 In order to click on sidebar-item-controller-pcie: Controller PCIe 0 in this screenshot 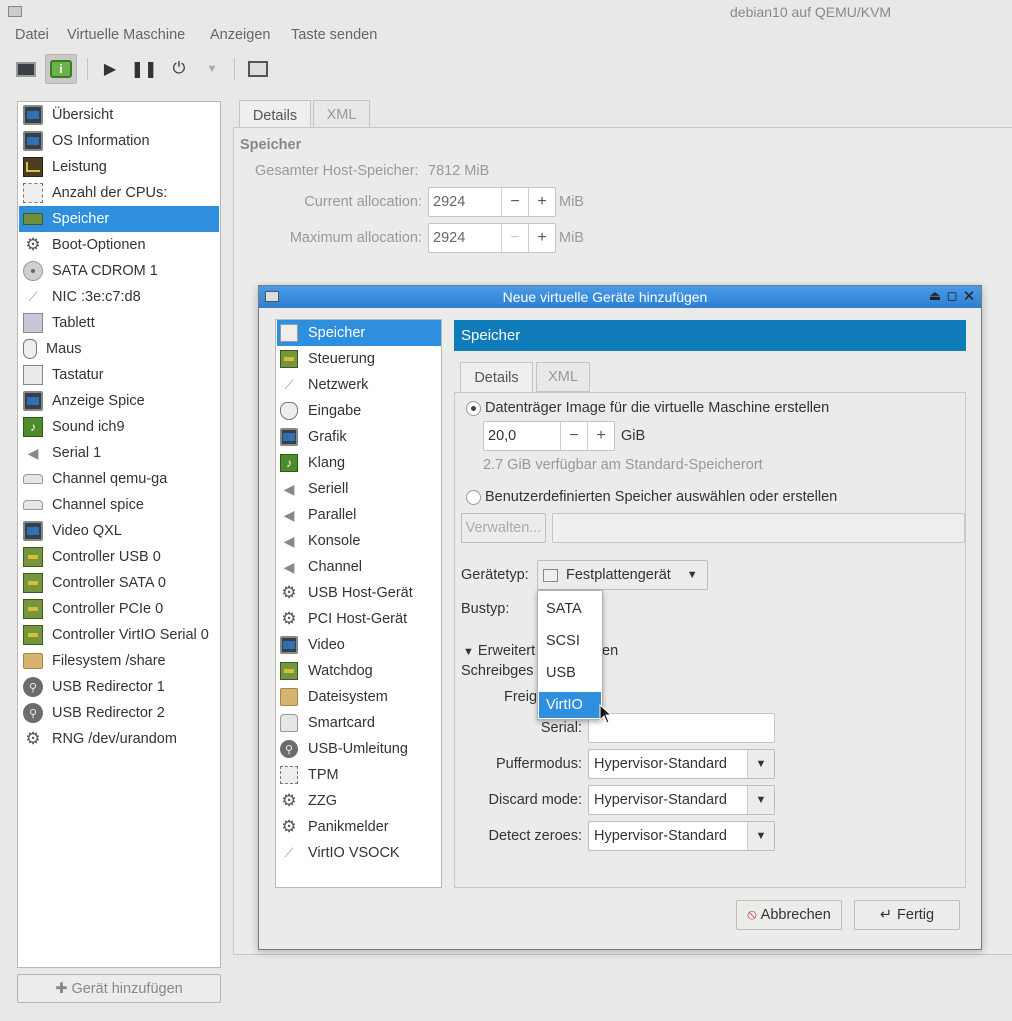, I will do `click(119, 609)`.